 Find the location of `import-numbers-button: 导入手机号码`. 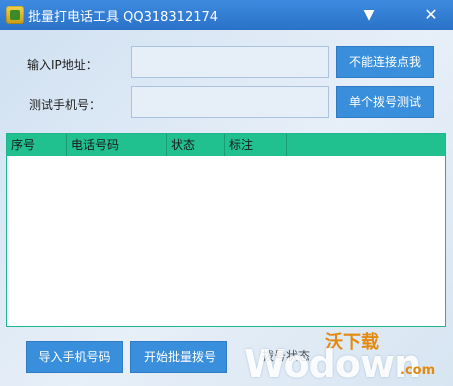

import-numbers-button: 导入手机号码 is located at coordinates (74, 357).